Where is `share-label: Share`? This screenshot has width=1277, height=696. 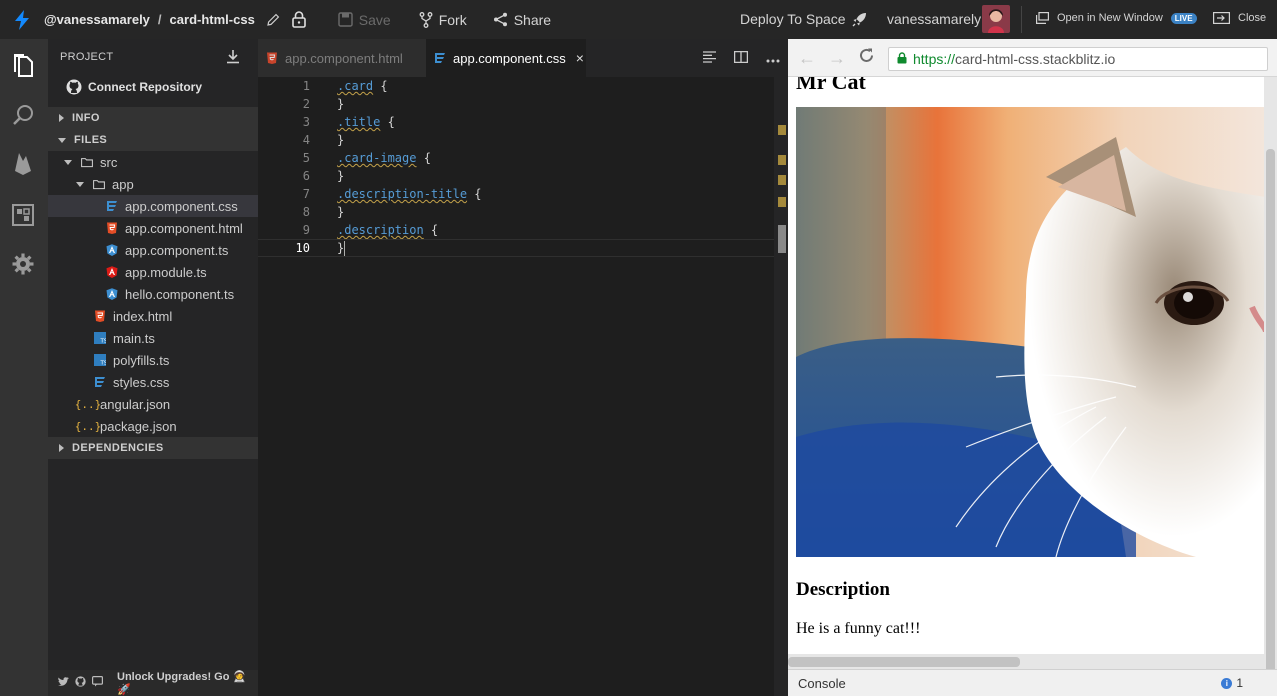
share-label: Share is located at coordinates (532, 19).